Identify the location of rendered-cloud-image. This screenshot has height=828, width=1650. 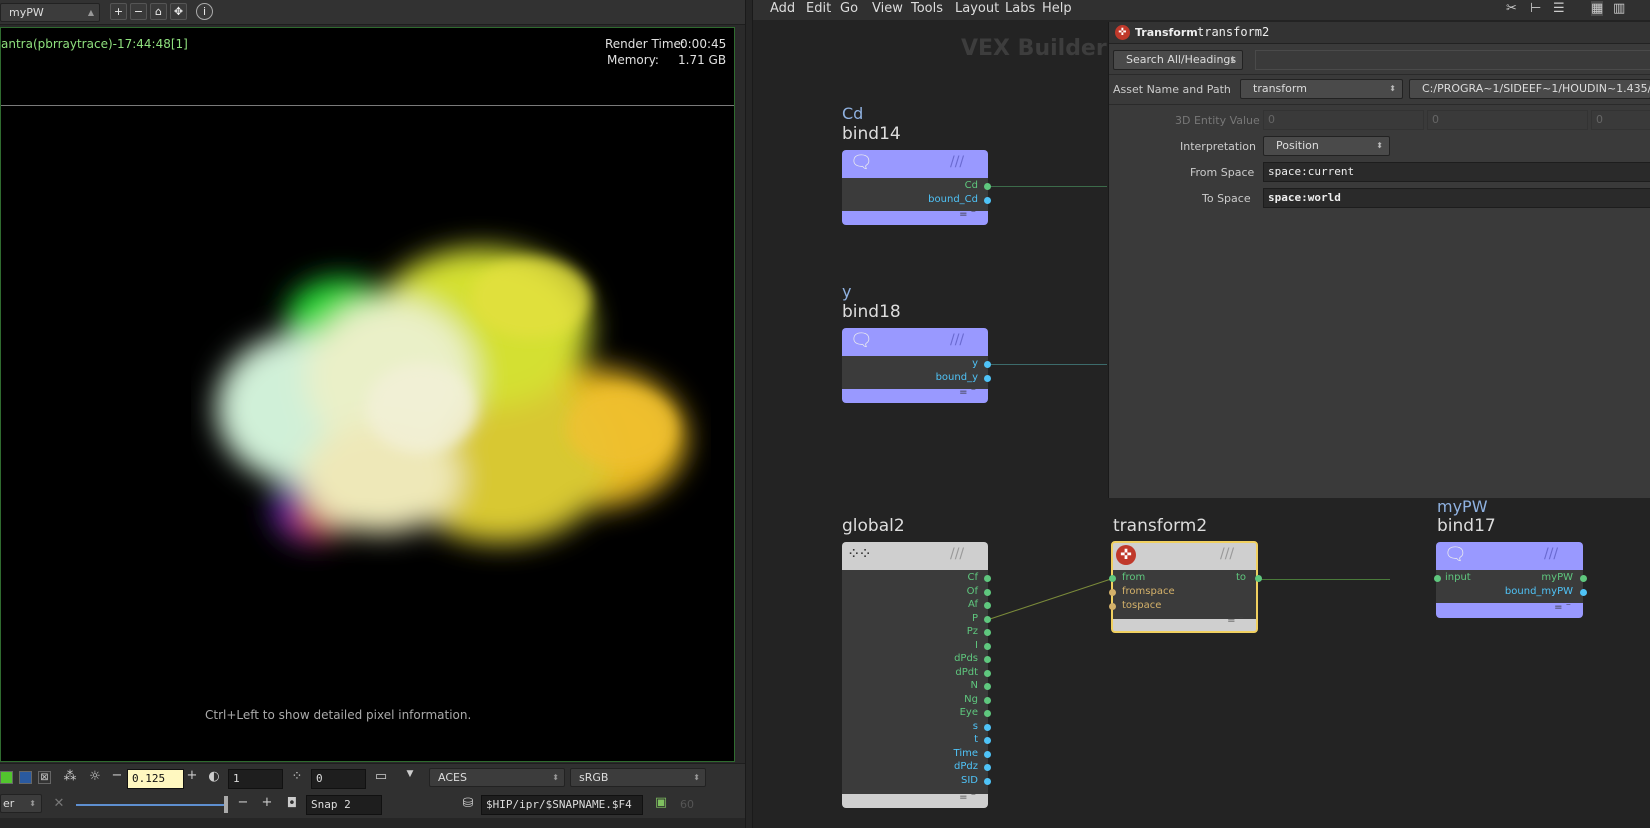
(451, 395).